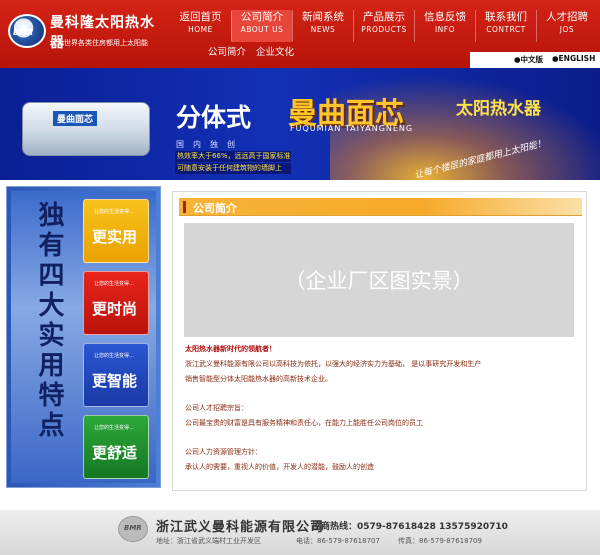 The width and height of the screenshot is (600, 555). I want to click on nav-home: 返回首页 HOME, so click(200, 26).